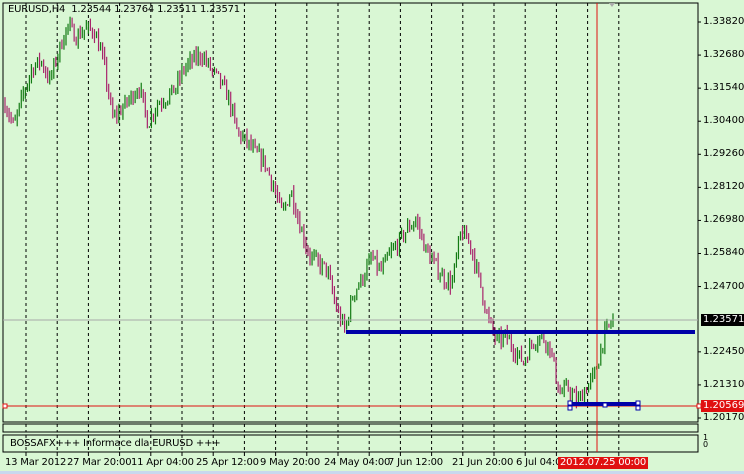 The width and height of the screenshot is (744, 474). What do you see at coordinates (350, 428) in the screenshot?
I see `sub-pane-frame` at bounding box center [350, 428].